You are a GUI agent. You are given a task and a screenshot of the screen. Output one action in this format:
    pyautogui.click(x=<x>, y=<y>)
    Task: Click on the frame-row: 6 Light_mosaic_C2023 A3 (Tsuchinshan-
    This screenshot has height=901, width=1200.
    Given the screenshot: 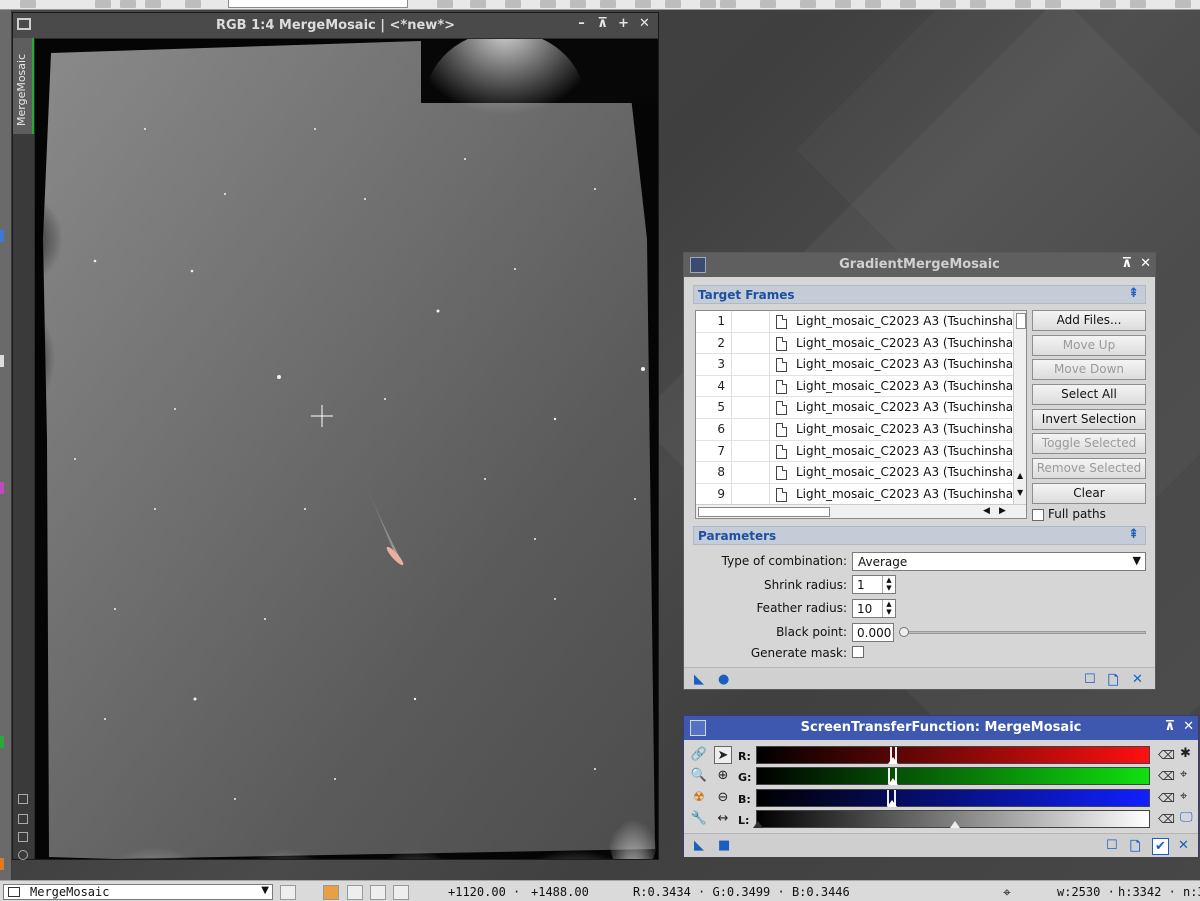 What is the action you would take?
    pyautogui.click(x=860, y=430)
    